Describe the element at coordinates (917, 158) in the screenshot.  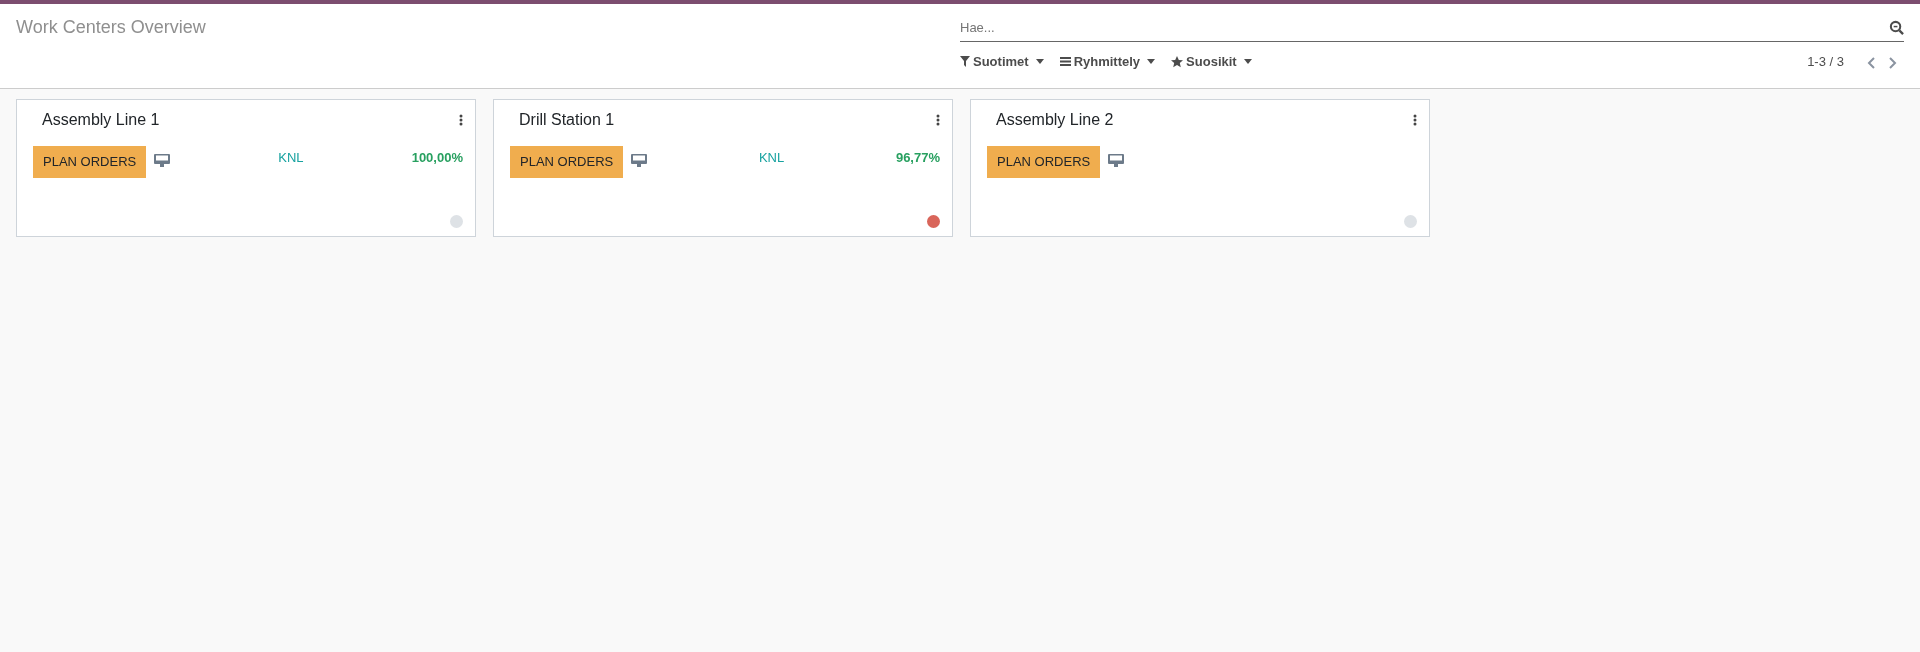
I see `efficiency-value: 96,77%` at that location.